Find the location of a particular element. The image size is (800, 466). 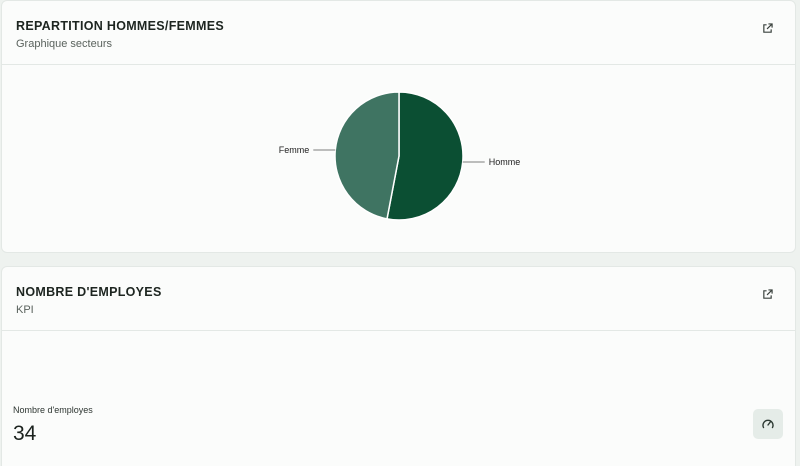

kpi-value: 34 is located at coordinates (25, 433).